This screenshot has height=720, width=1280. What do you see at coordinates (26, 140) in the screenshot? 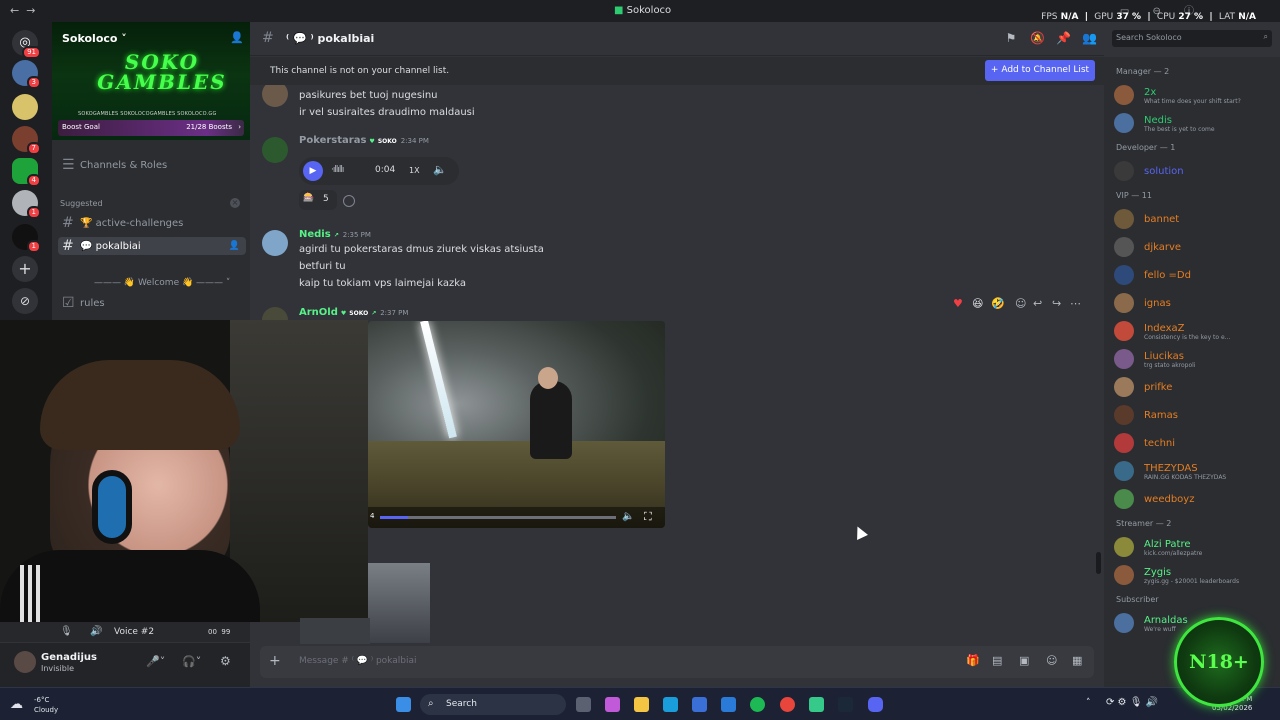
I see `server-icon: 7` at bounding box center [26, 140].